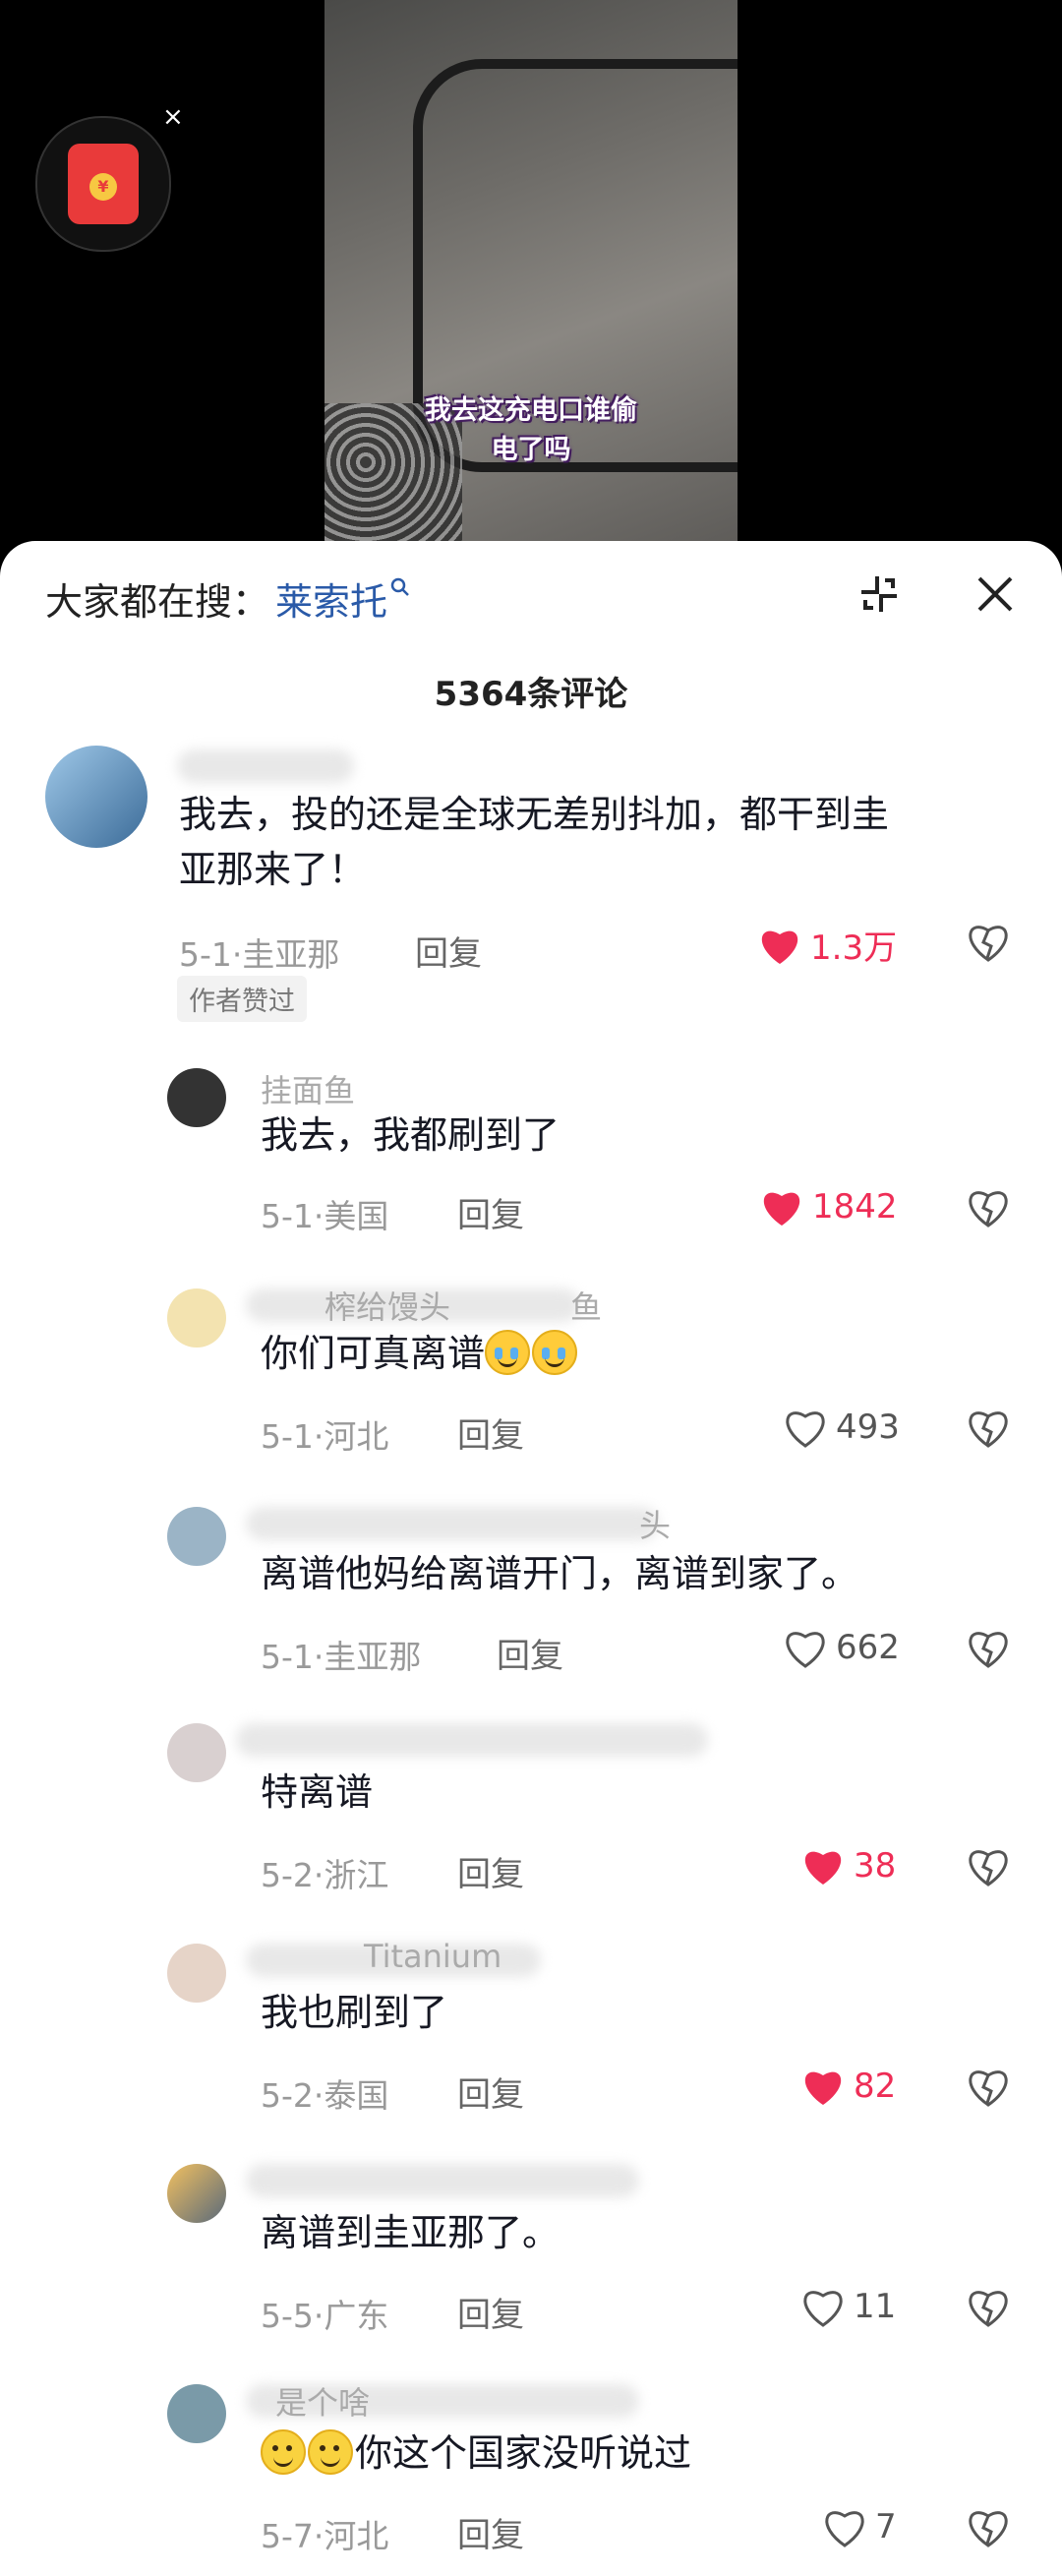 The width and height of the screenshot is (1062, 2576). Describe the element at coordinates (400, 590) in the screenshot. I see `search-icon` at that location.